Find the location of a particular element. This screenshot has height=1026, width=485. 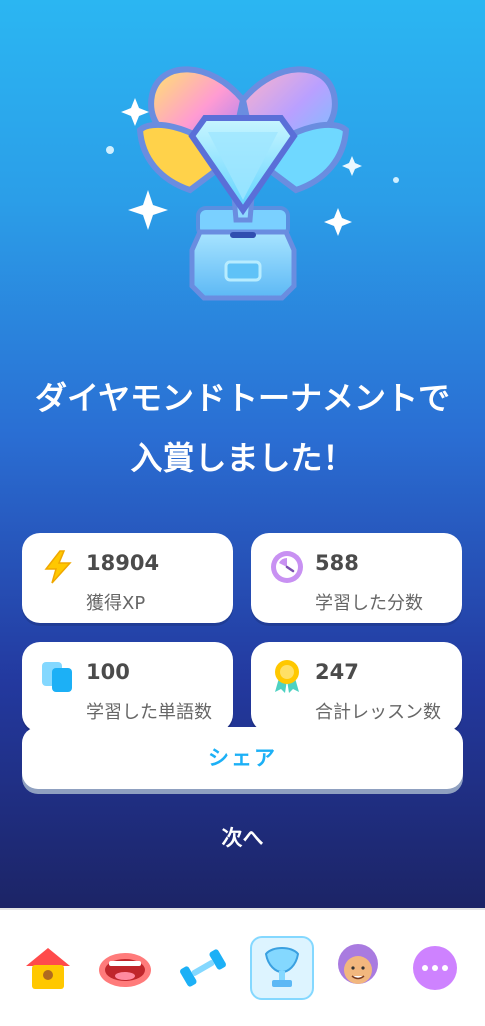

tab-speaking is located at coordinates (125, 968).